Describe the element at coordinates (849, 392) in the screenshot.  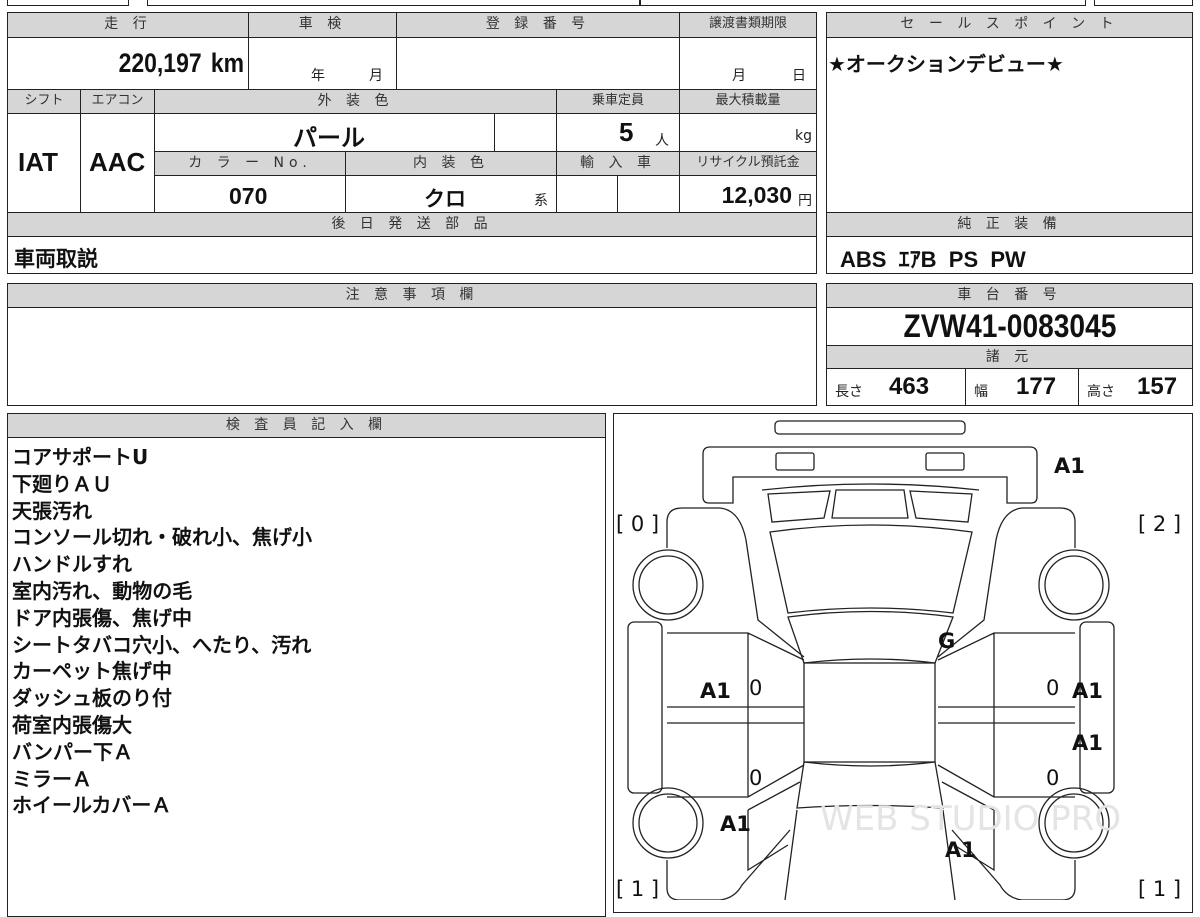
I see `specs-length-label: 長さ` at that location.